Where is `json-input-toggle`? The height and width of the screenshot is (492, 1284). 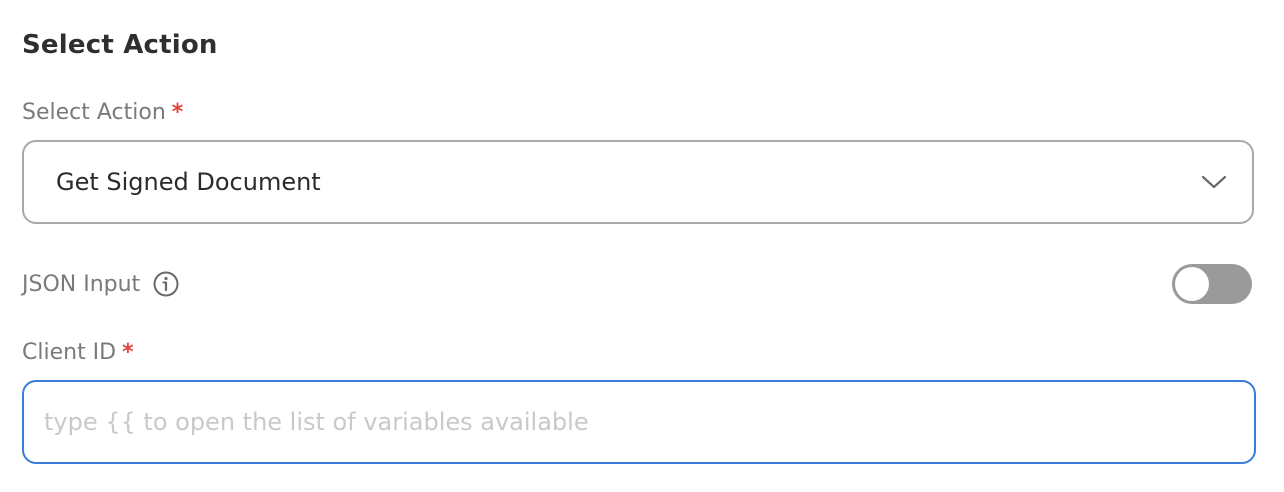
json-input-toggle is located at coordinates (1212, 284).